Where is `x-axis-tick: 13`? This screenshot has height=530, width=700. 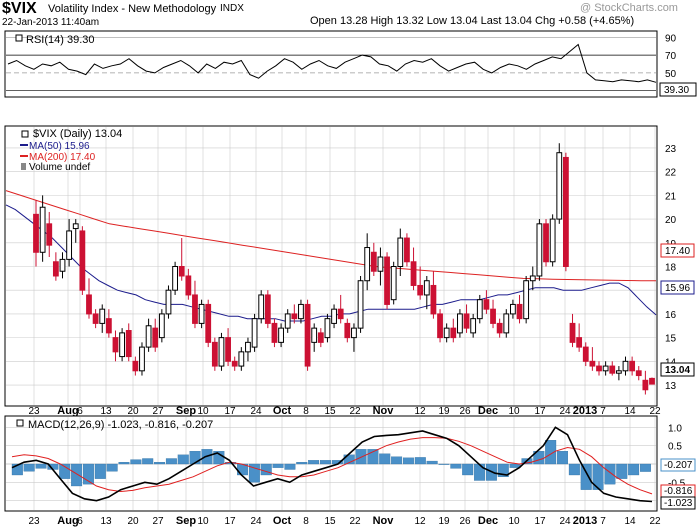
x-axis-tick: 13 is located at coordinates (106, 411).